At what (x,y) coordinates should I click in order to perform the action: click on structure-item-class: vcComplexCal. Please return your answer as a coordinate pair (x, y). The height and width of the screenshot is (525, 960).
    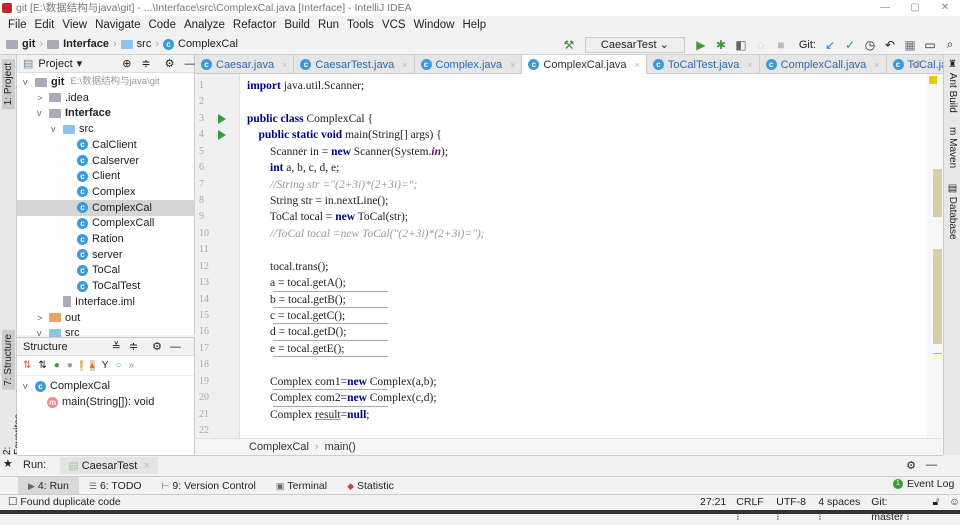
    Looking at the image, I should click on (66, 386).